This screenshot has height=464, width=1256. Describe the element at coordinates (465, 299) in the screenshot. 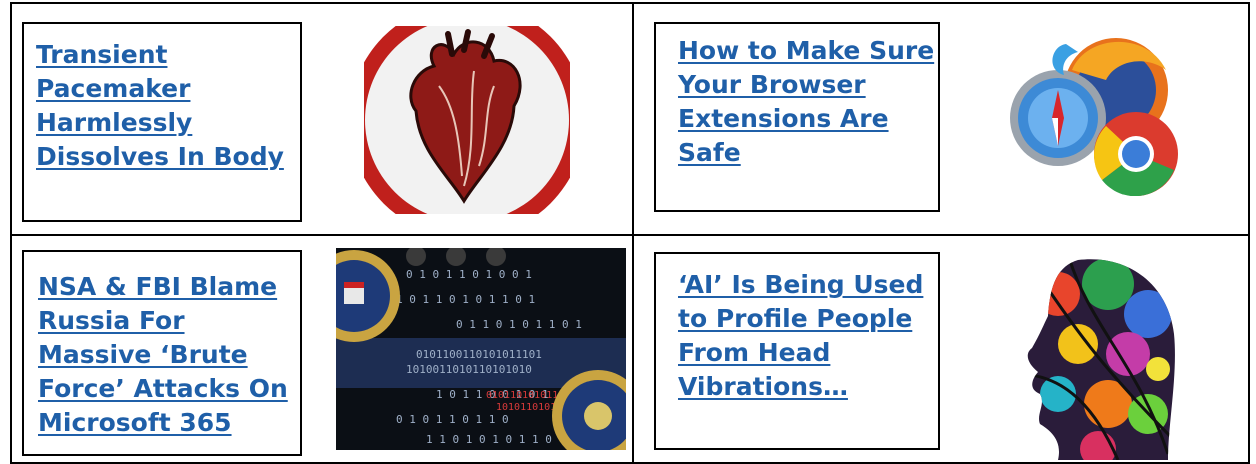

I see `svg-text: 1 0 1 1 0 1 0 1 1 0 1` at that location.